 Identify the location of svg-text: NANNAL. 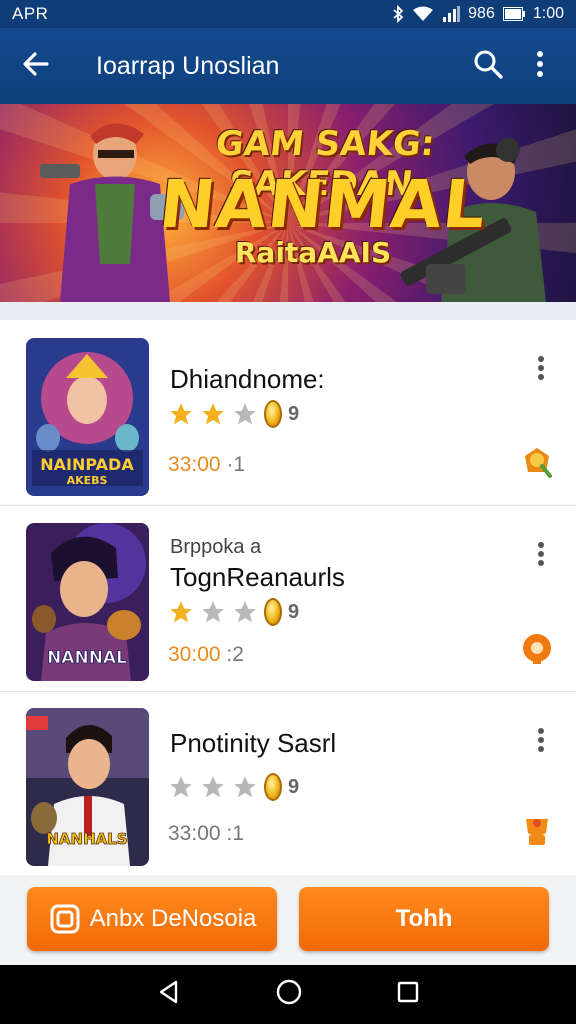
(87, 658).